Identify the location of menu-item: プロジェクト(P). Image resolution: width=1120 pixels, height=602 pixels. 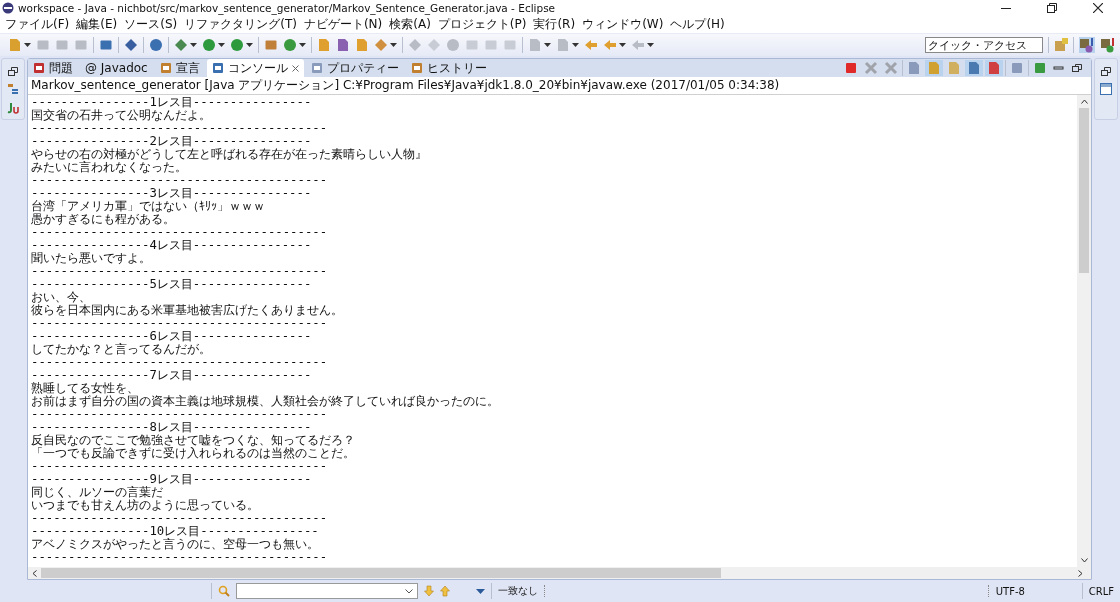
(482, 24).